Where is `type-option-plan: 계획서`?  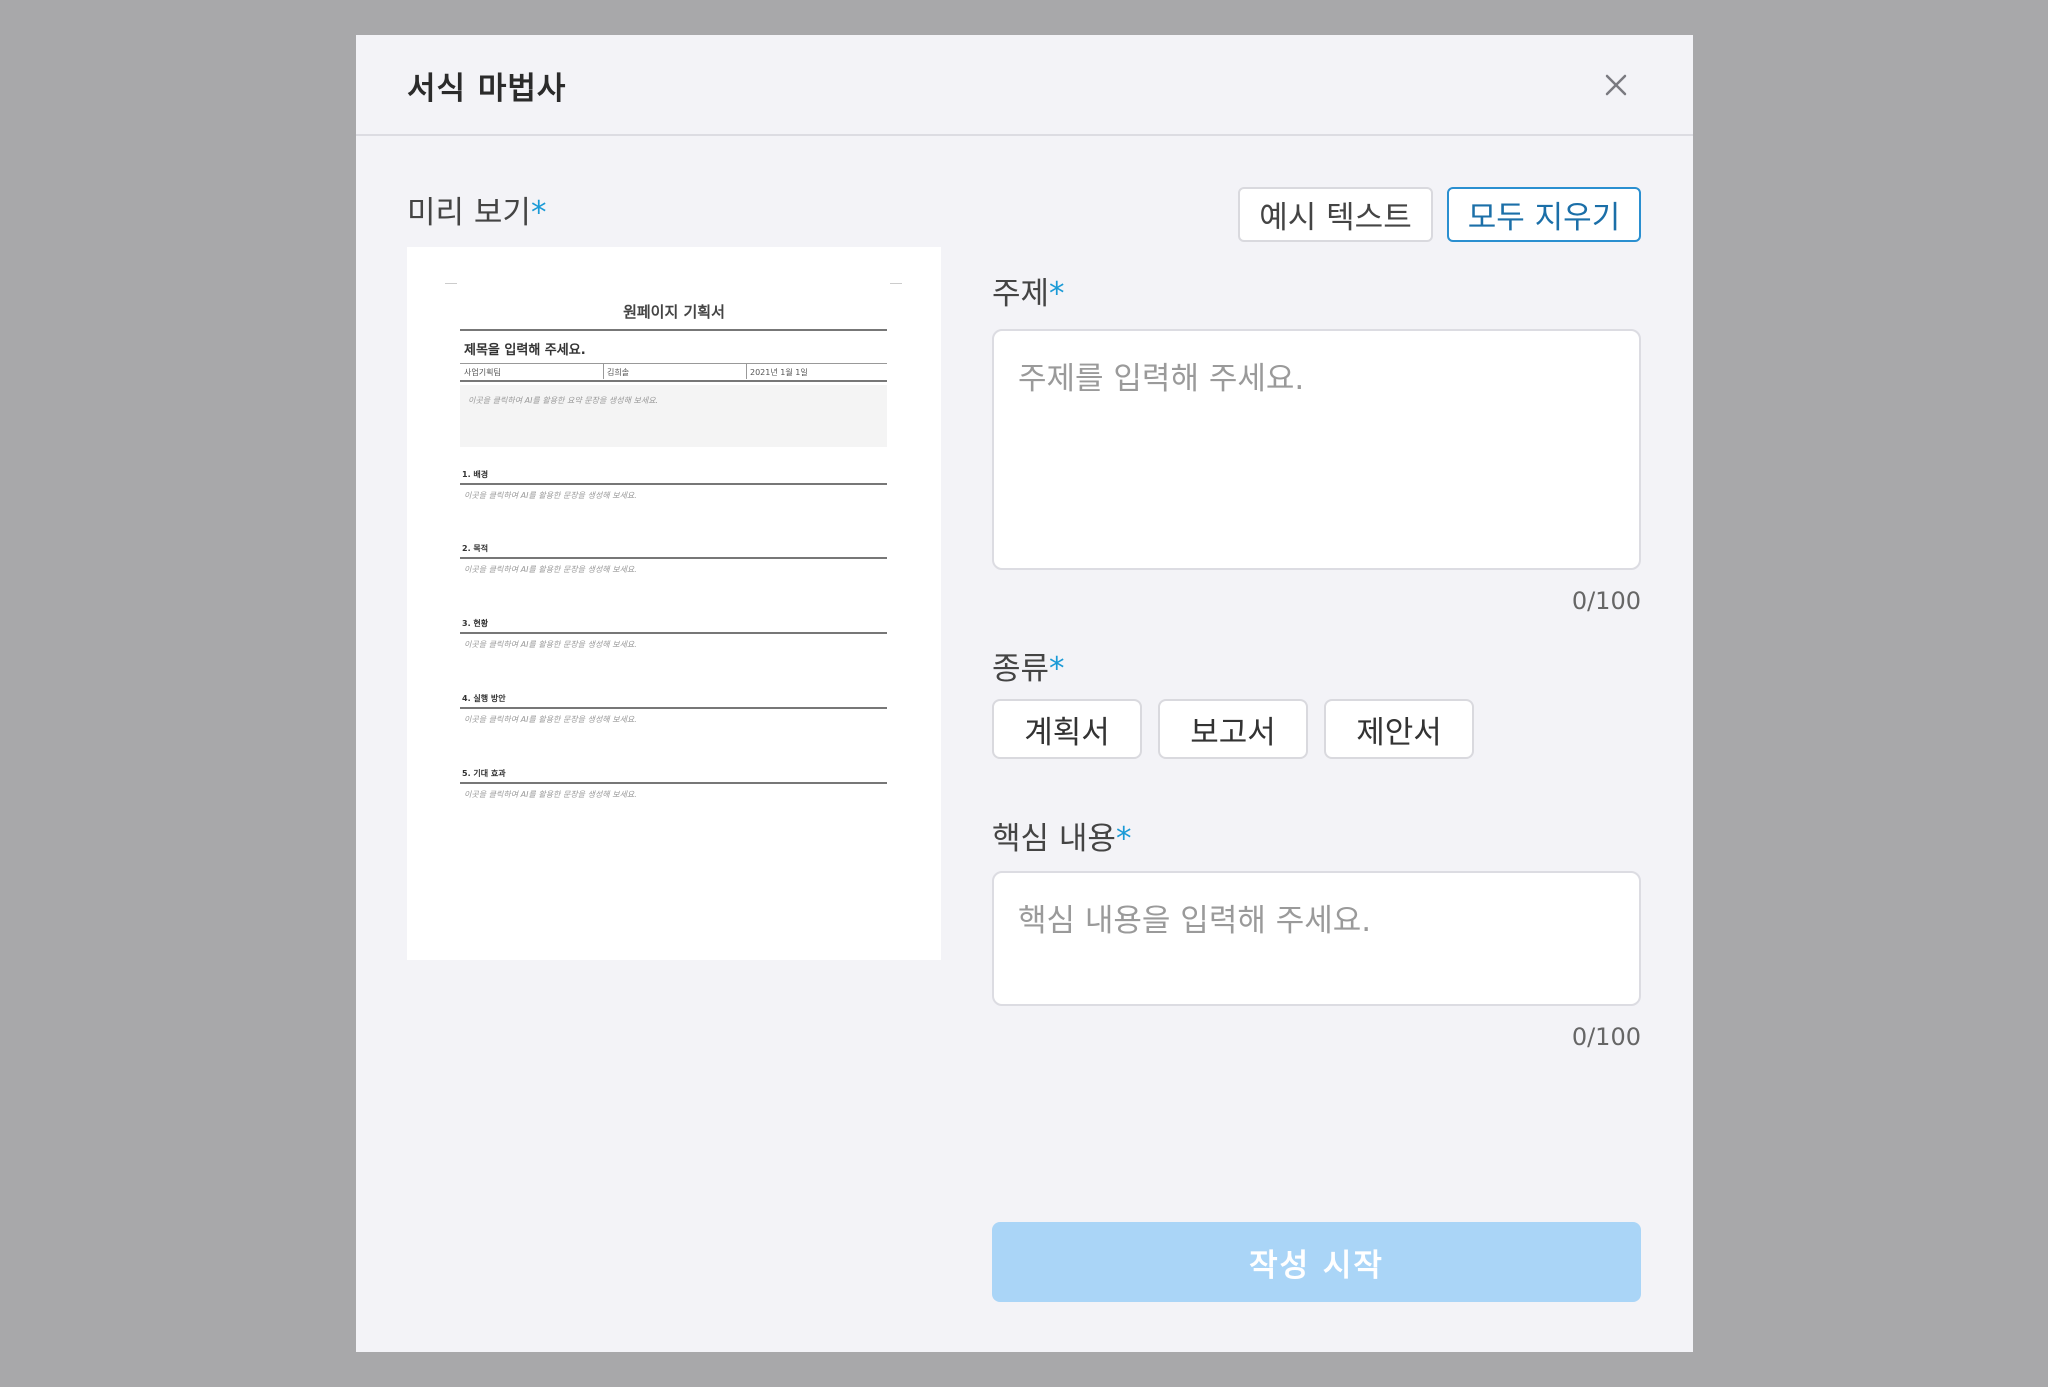 type-option-plan: 계획서 is located at coordinates (1067, 729).